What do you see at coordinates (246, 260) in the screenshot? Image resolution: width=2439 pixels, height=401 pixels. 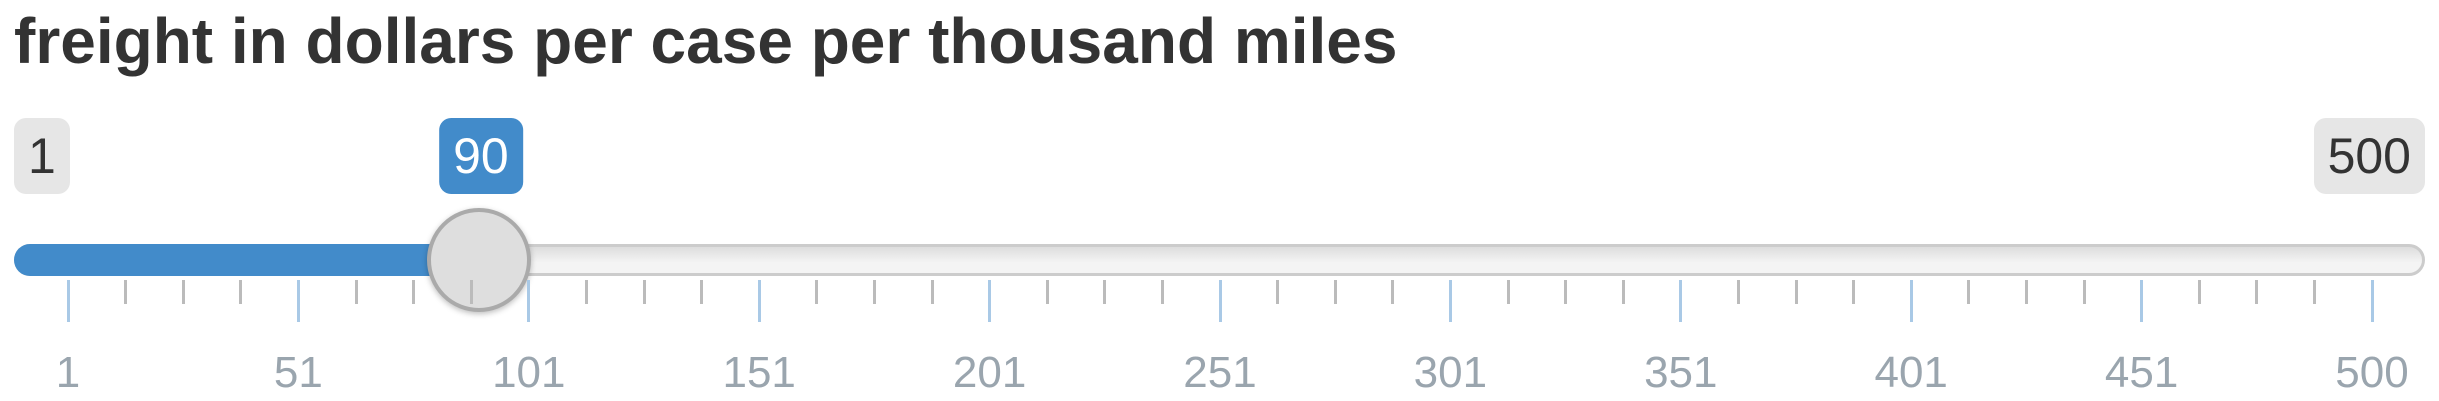 I see `slider-fill-bar` at bounding box center [246, 260].